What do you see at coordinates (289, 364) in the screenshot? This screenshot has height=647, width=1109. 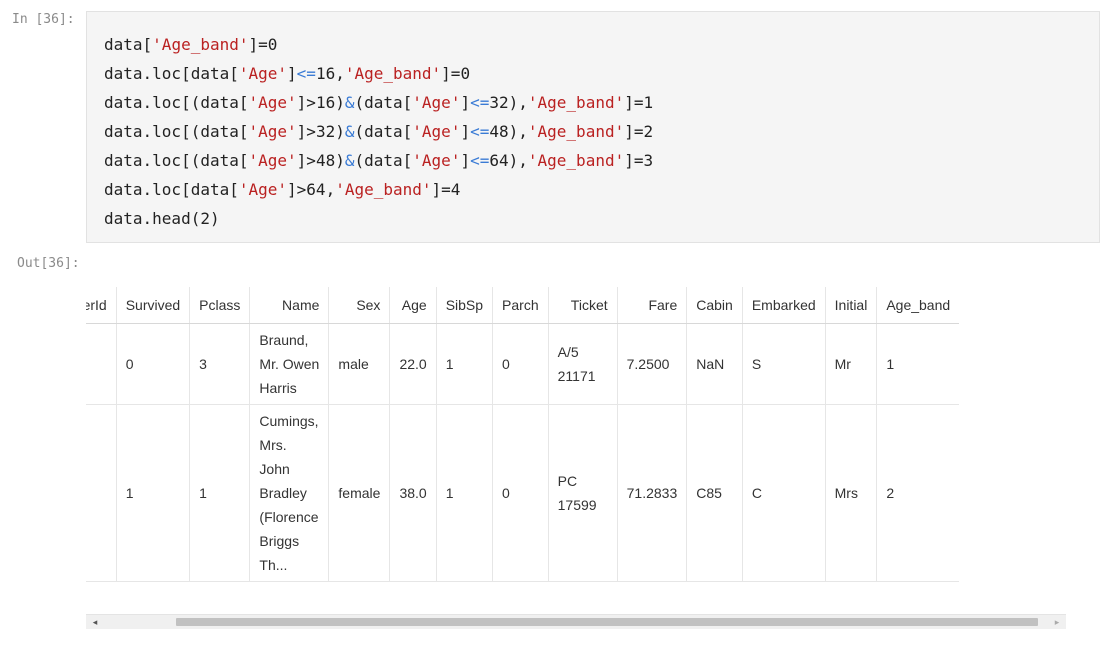 I see `table-cell: Braund, Mr. Owen Harris` at bounding box center [289, 364].